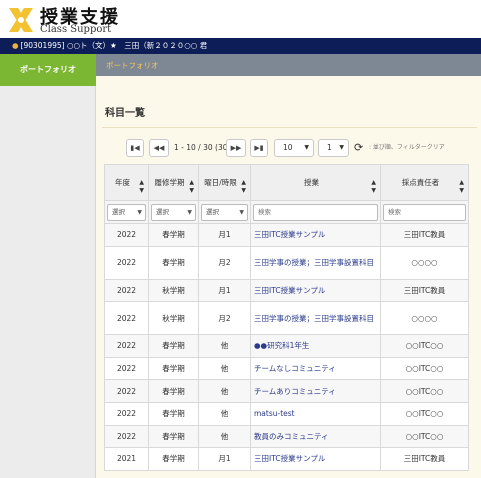  I want to click on course-search-input: 検索, so click(315, 212).